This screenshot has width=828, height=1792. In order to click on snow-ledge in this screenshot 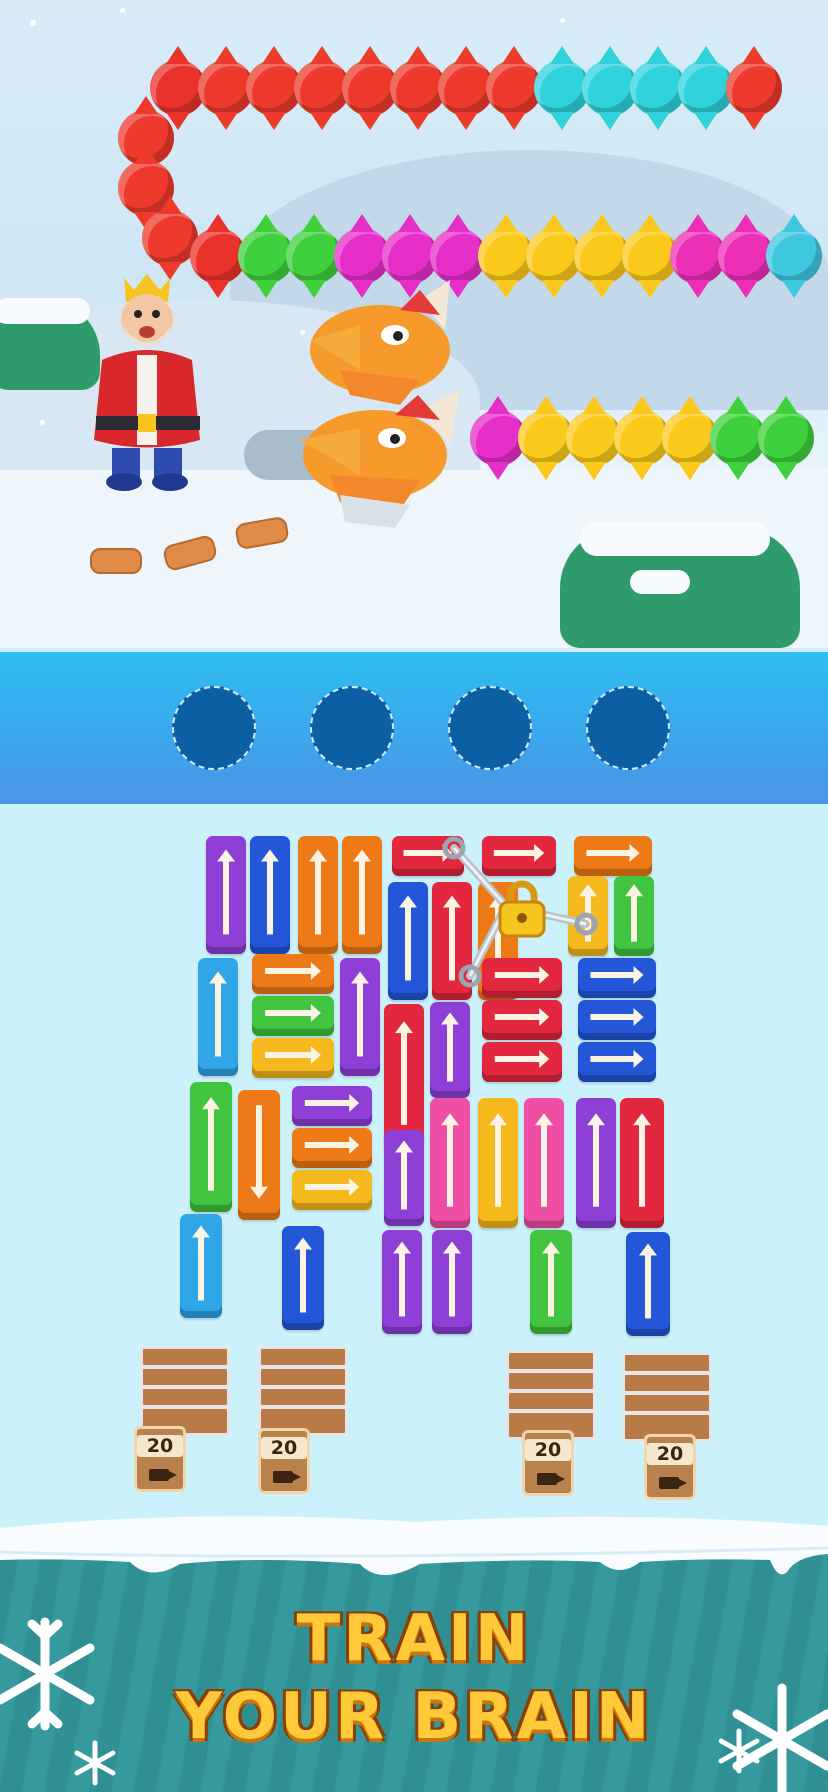, I will do `click(414, 1545)`.